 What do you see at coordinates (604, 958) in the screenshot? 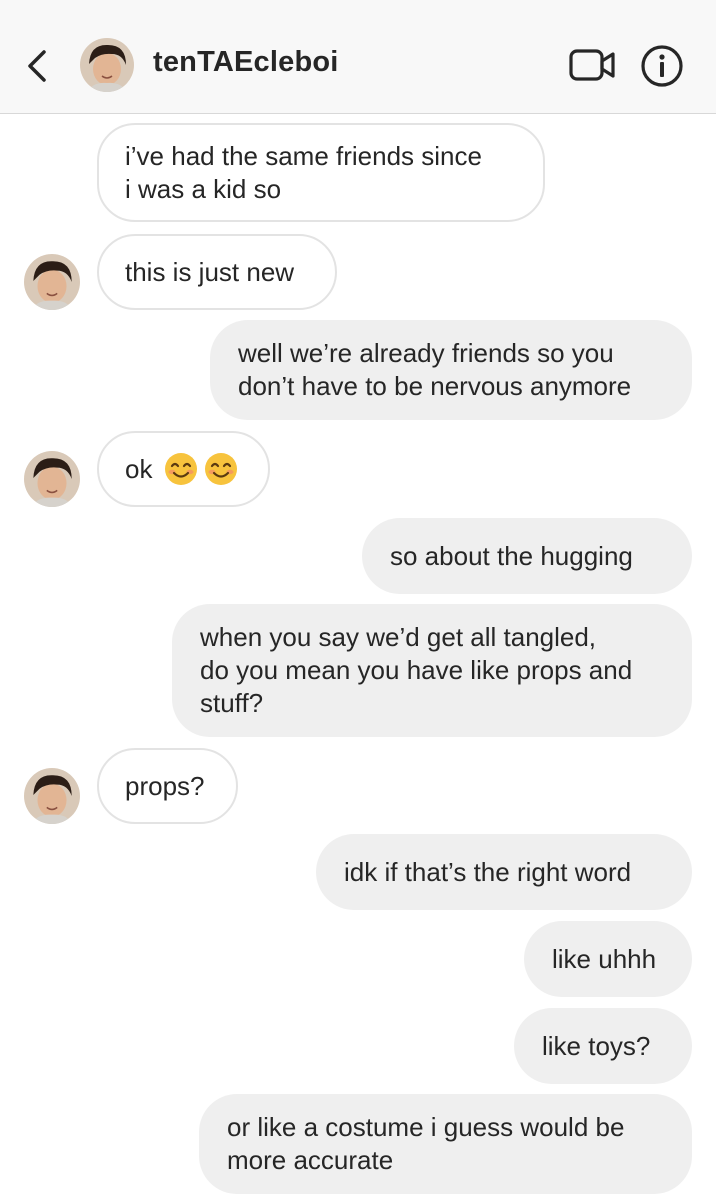
I see `message-line: like uhhh` at bounding box center [604, 958].